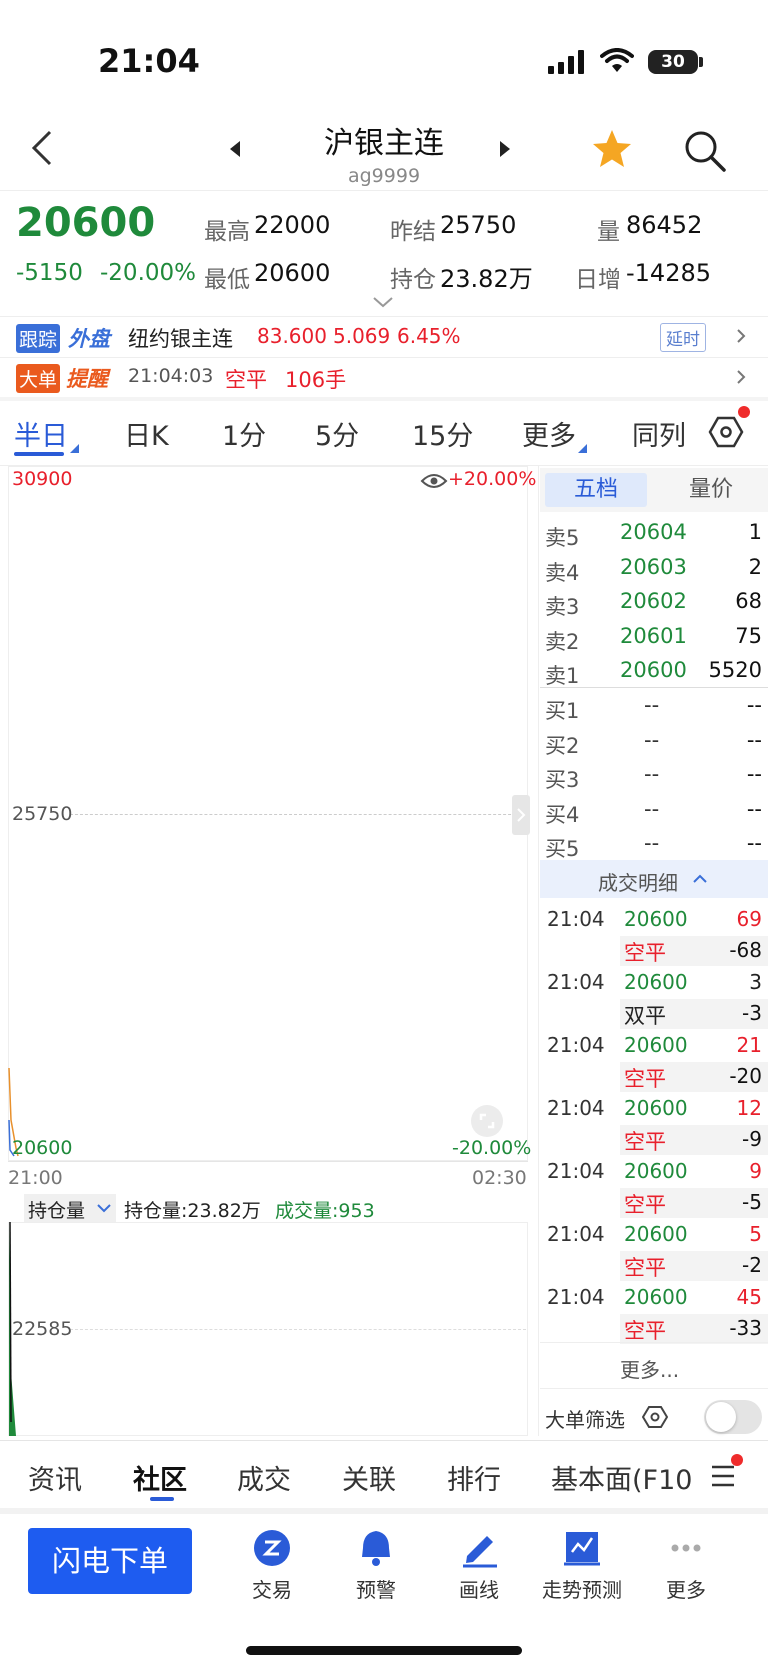 The image size is (768, 1670). What do you see at coordinates (749, 1045) in the screenshot?
I see `trade-volume: 21` at bounding box center [749, 1045].